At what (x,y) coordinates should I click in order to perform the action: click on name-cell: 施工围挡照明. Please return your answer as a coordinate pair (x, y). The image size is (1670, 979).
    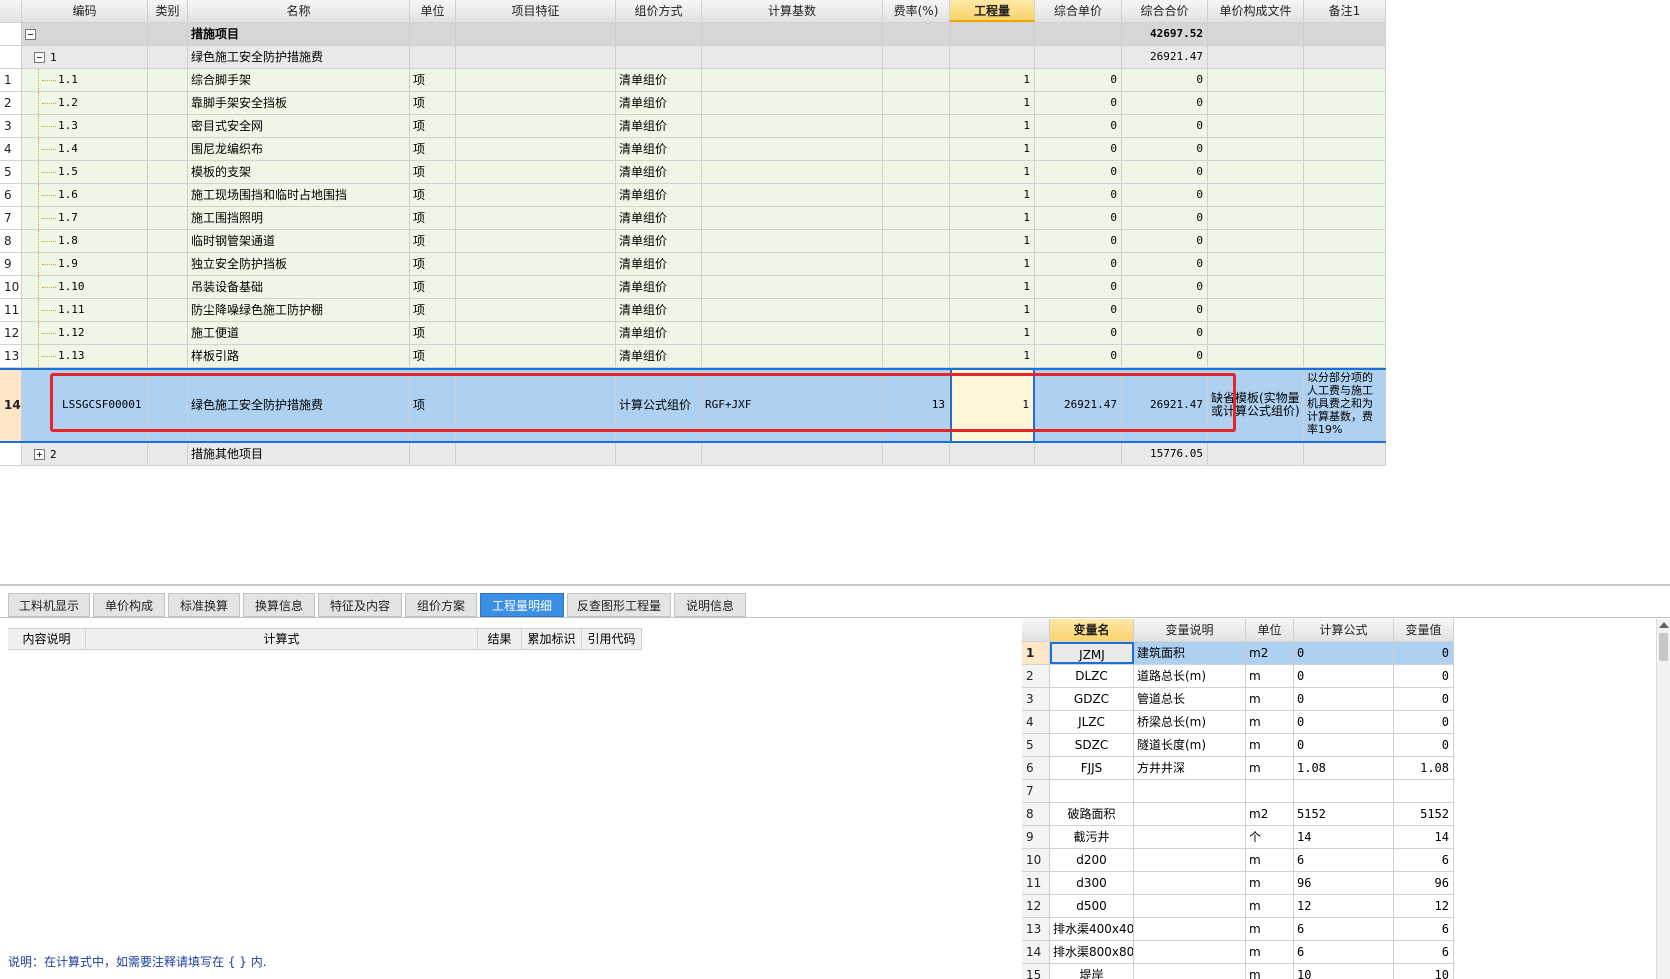
    Looking at the image, I should click on (299, 218).